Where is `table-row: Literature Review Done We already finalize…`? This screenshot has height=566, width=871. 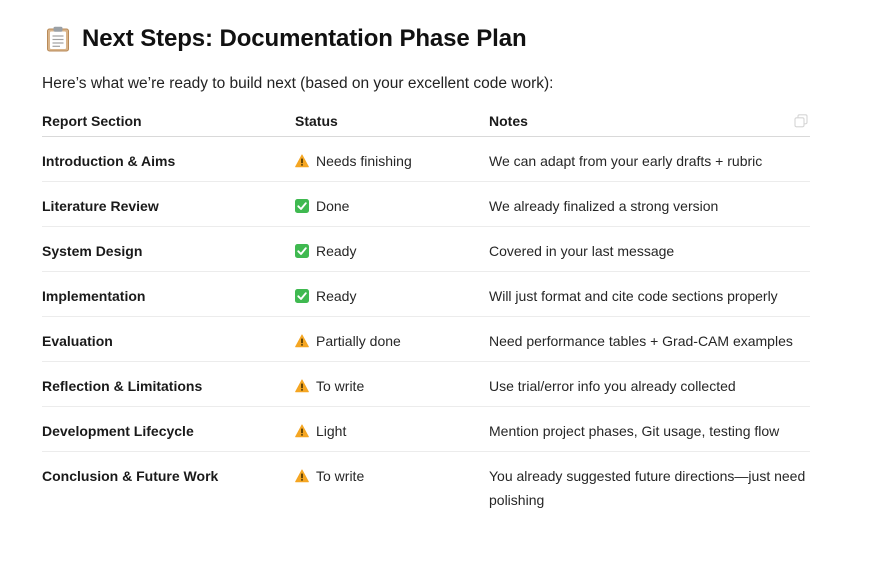
table-row: Literature Review Done We already finalize… is located at coordinates (426, 204).